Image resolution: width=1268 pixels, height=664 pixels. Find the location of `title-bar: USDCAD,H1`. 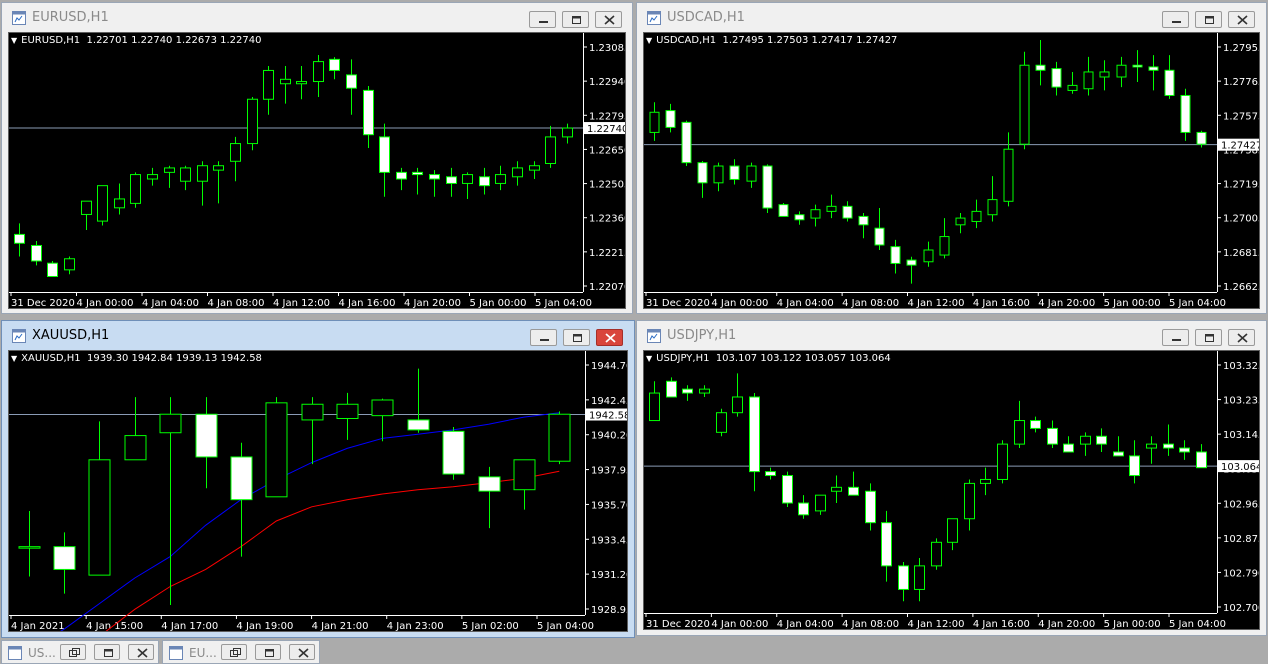

title-bar: USDCAD,H1 is located at coordinates (951, 18).